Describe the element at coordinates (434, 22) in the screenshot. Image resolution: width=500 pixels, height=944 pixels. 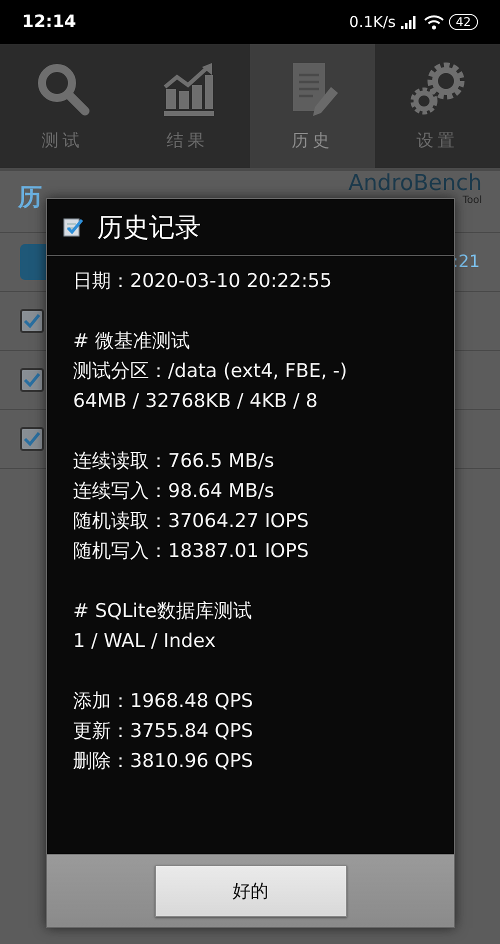
I see `wifi-icon` at that location.